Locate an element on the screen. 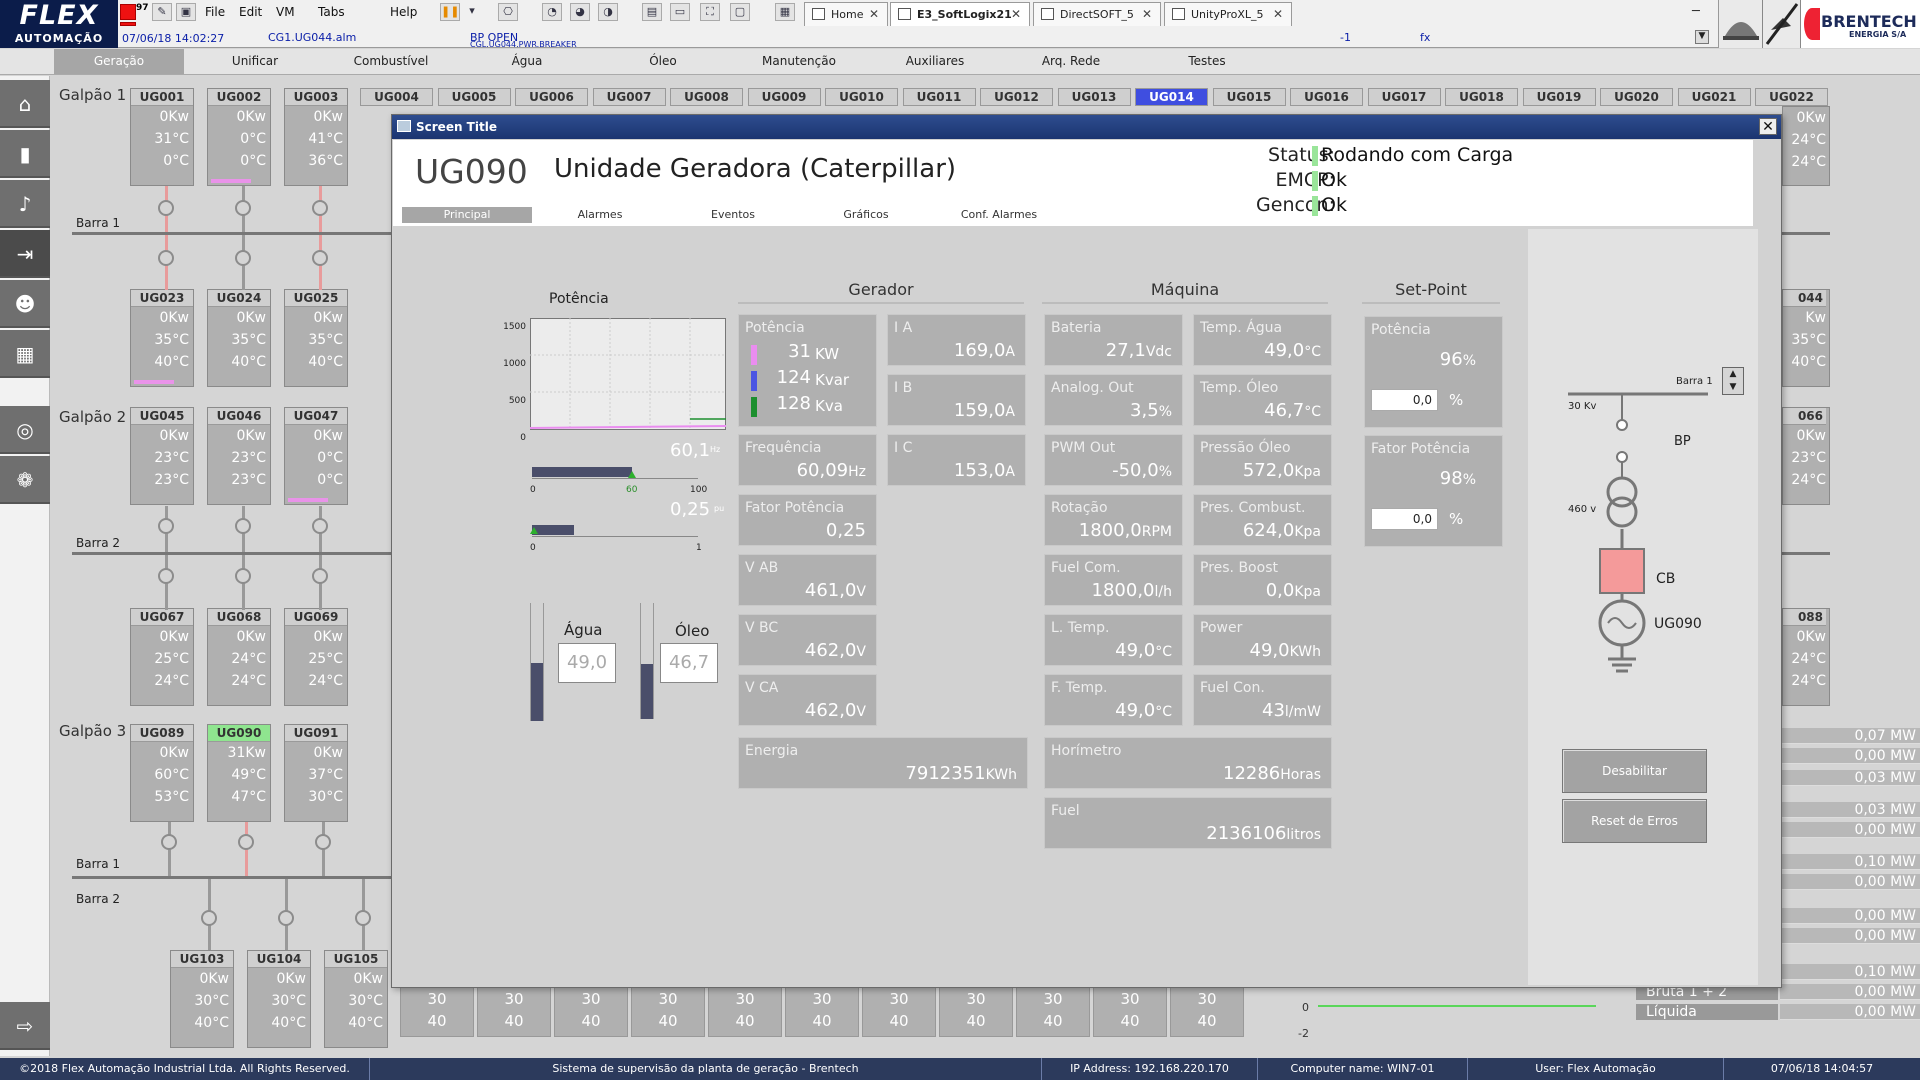 This screenshot has height=1080, width=1920. nav-manutencao: Manutenção is located at coordinates (799, 61).